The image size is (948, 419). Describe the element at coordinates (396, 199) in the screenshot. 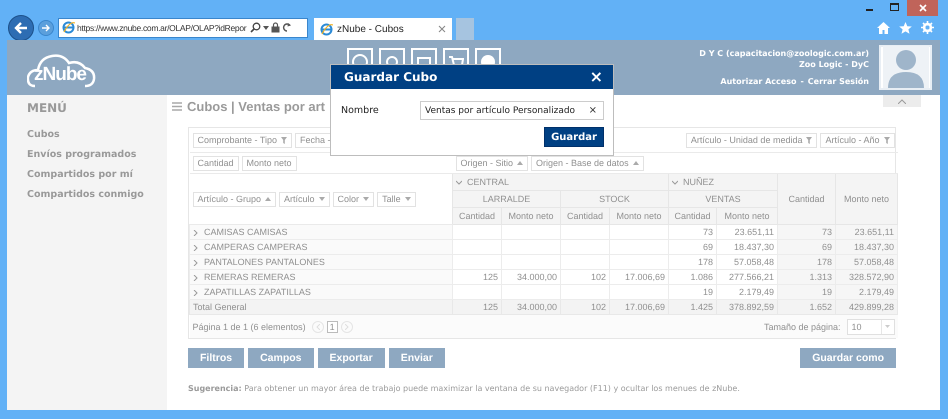

I see `field-chip: Talle` at that location.